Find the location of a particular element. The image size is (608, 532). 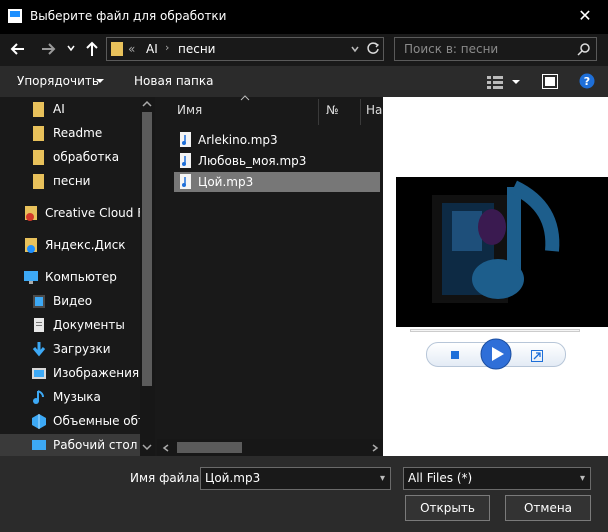

scroll-left-icon is located at coordinates (166, 448).